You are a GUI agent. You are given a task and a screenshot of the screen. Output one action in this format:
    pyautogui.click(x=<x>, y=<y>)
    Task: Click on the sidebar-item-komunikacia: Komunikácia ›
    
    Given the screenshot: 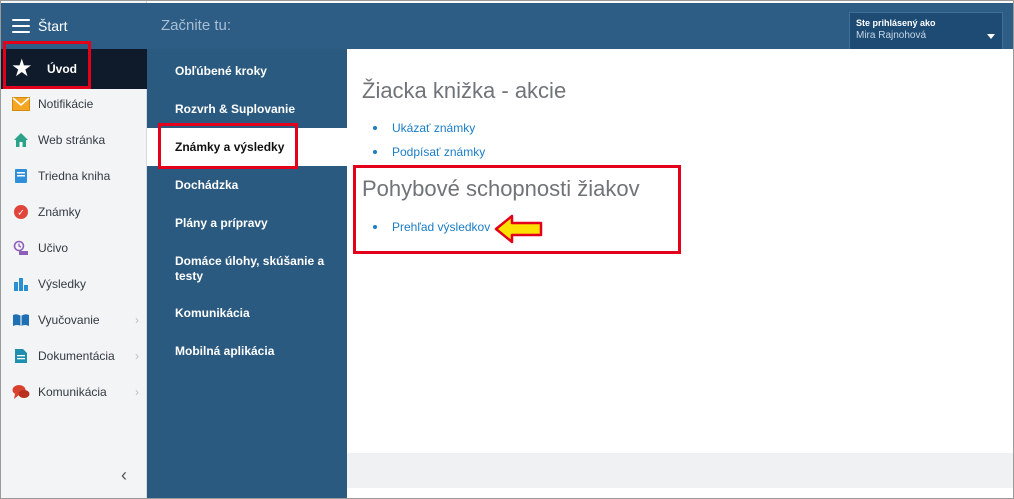 What is the action you would take?
    pyautogui.click(x=74, y=392)
    